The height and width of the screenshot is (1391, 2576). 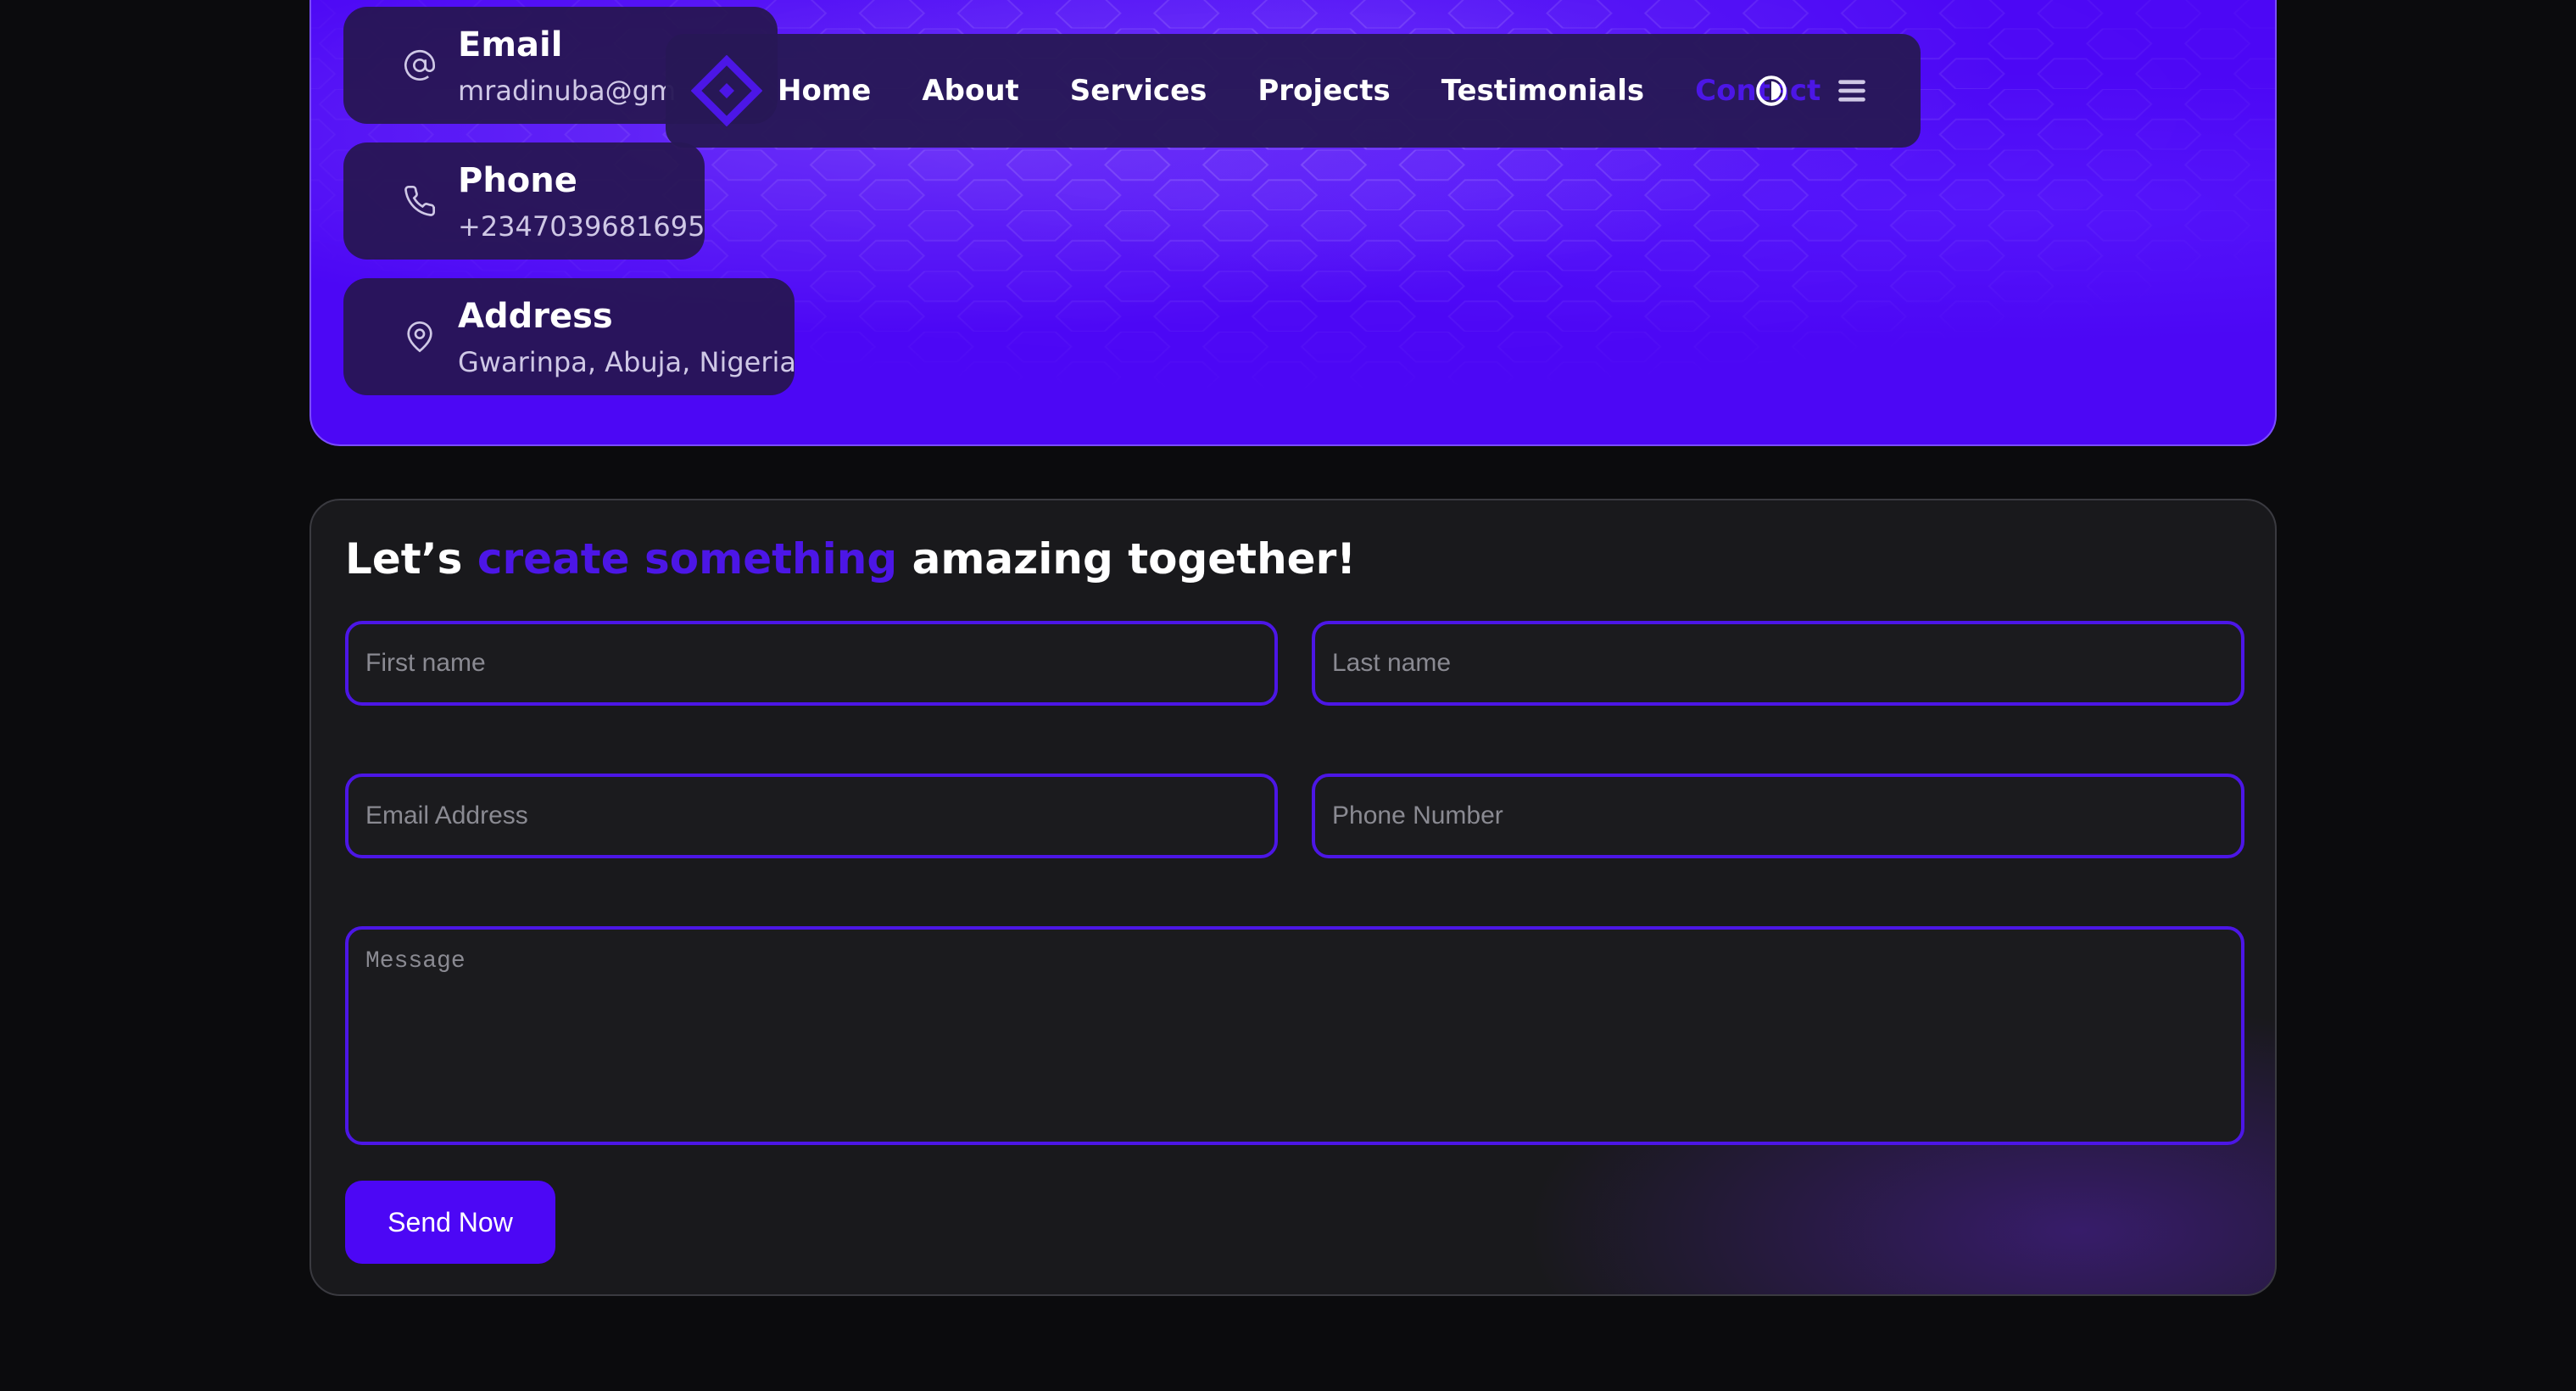 I want to click on nav-link-projects: Projects, so click(x=1323, y=91).